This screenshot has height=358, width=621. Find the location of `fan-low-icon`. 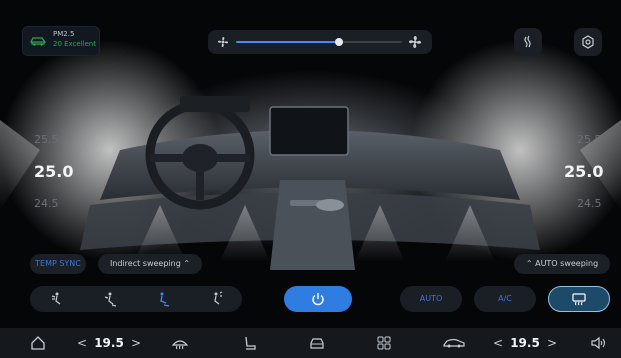

fan-low-icon is located at coordinates (223, 42).